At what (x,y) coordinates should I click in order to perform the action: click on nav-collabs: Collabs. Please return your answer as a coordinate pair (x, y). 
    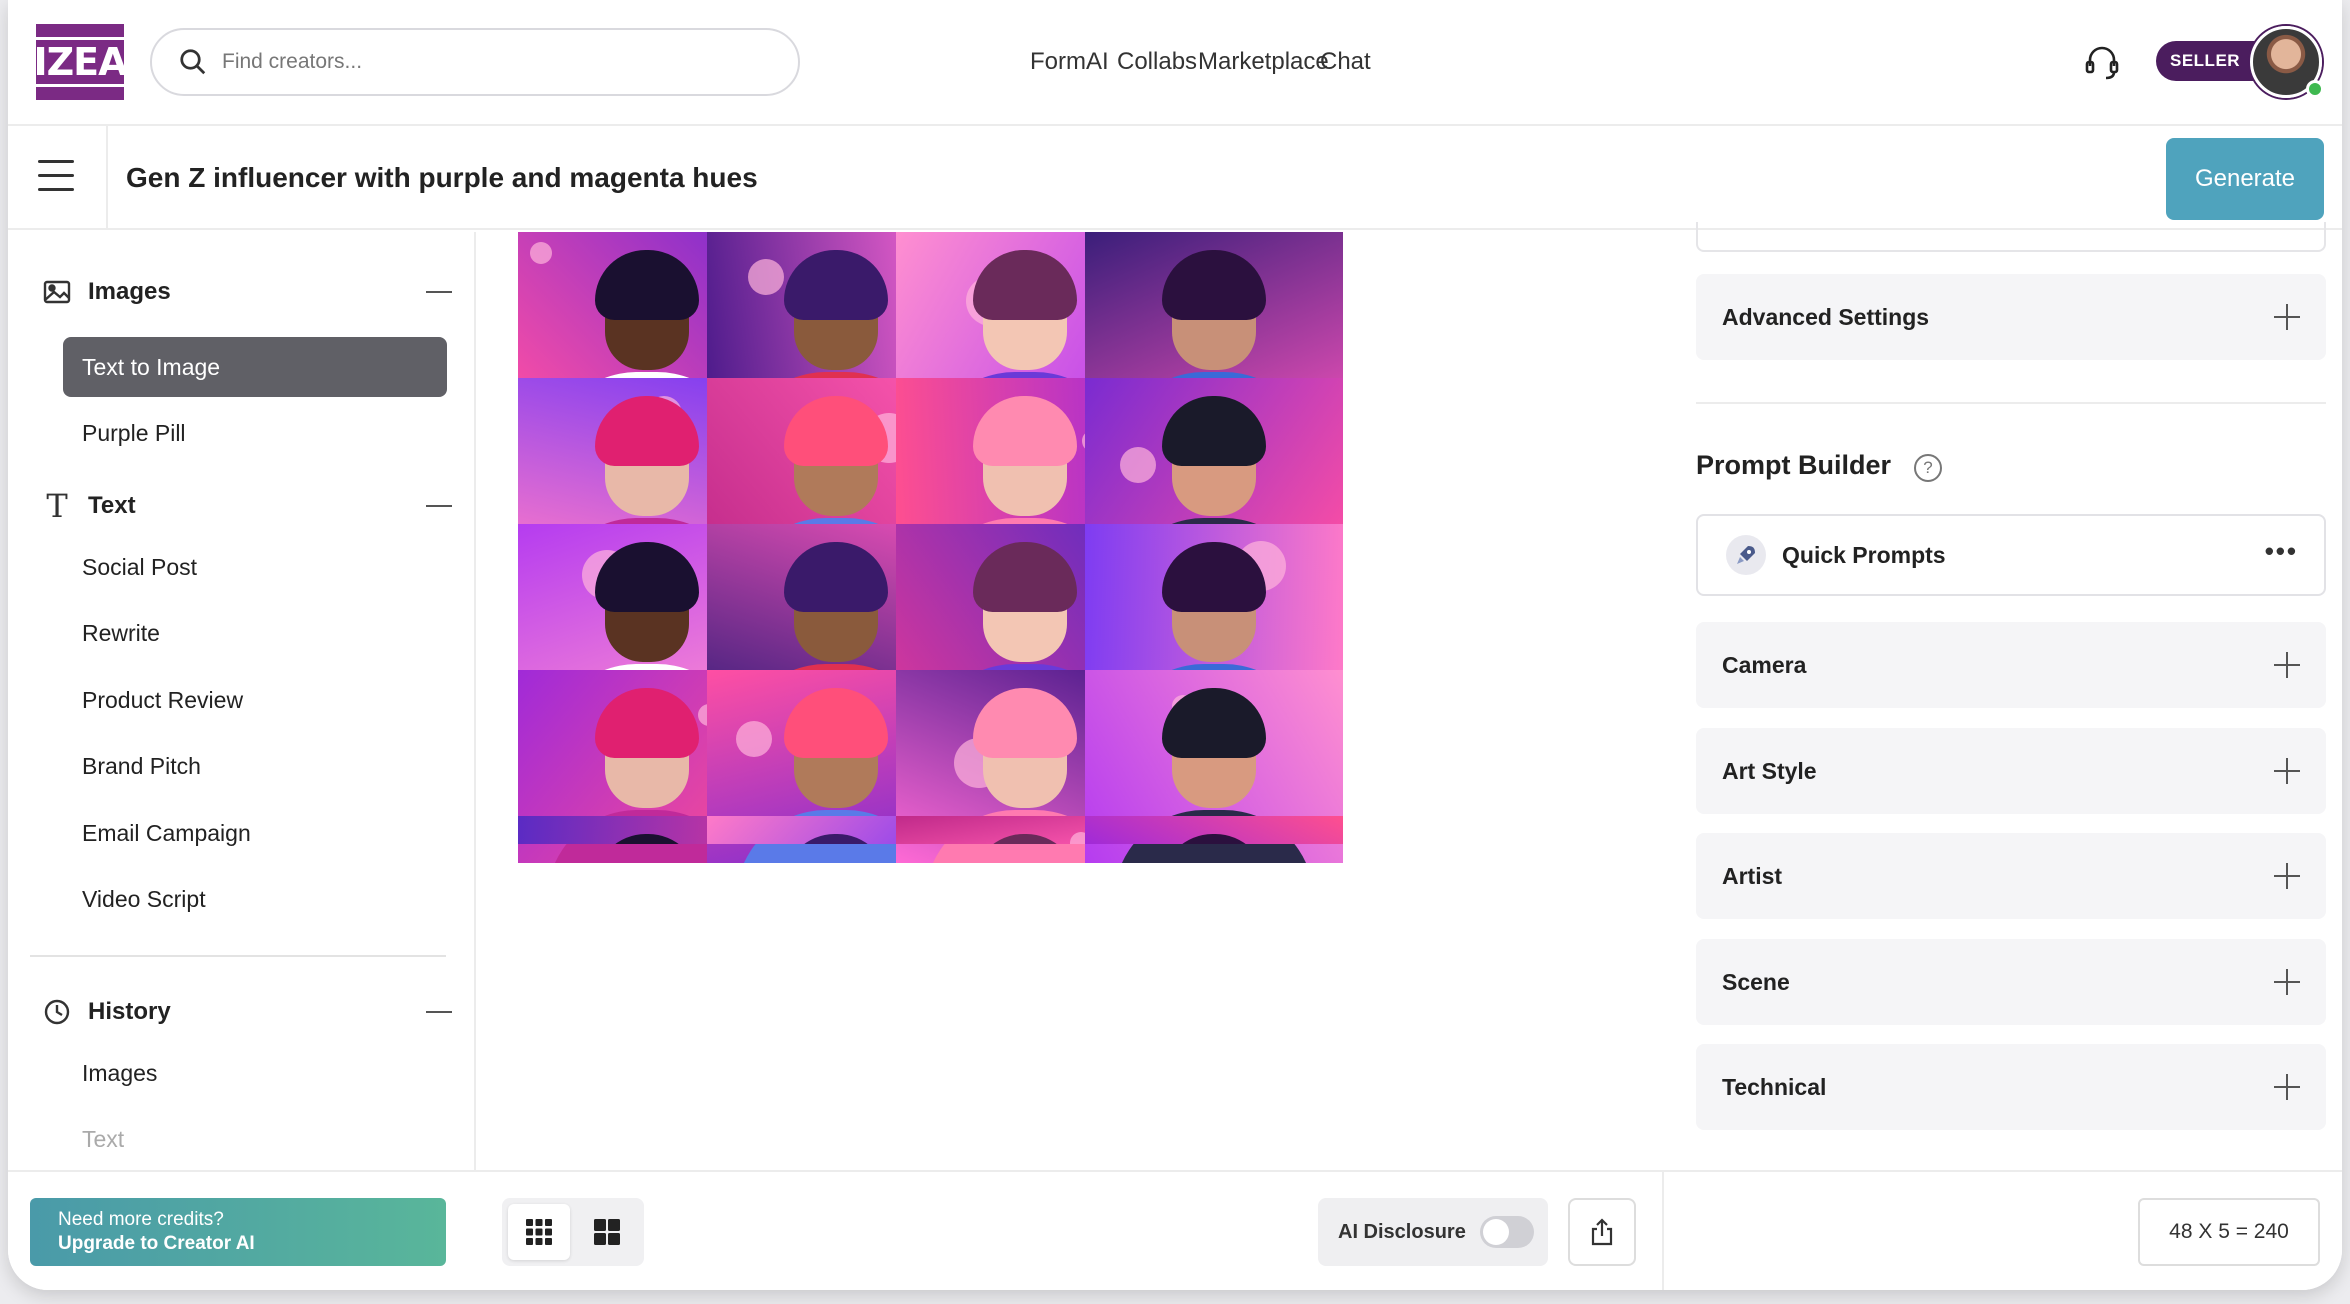
    Looking at the image, I should click on (1157, 62).